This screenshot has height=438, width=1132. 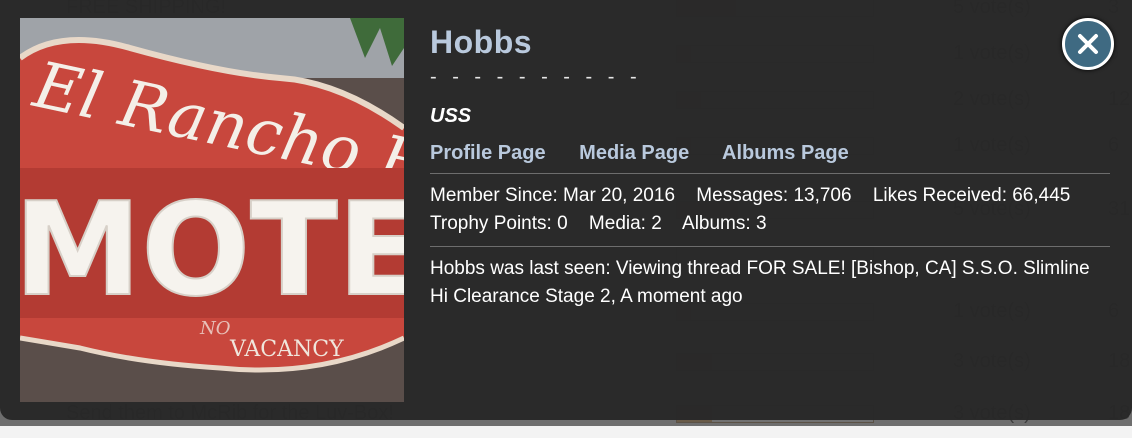 What do you see at coordinates (212, 250) in the screenshot?
I see `avatar-motel-text: MOTEL` at bounding box center [212, 250].